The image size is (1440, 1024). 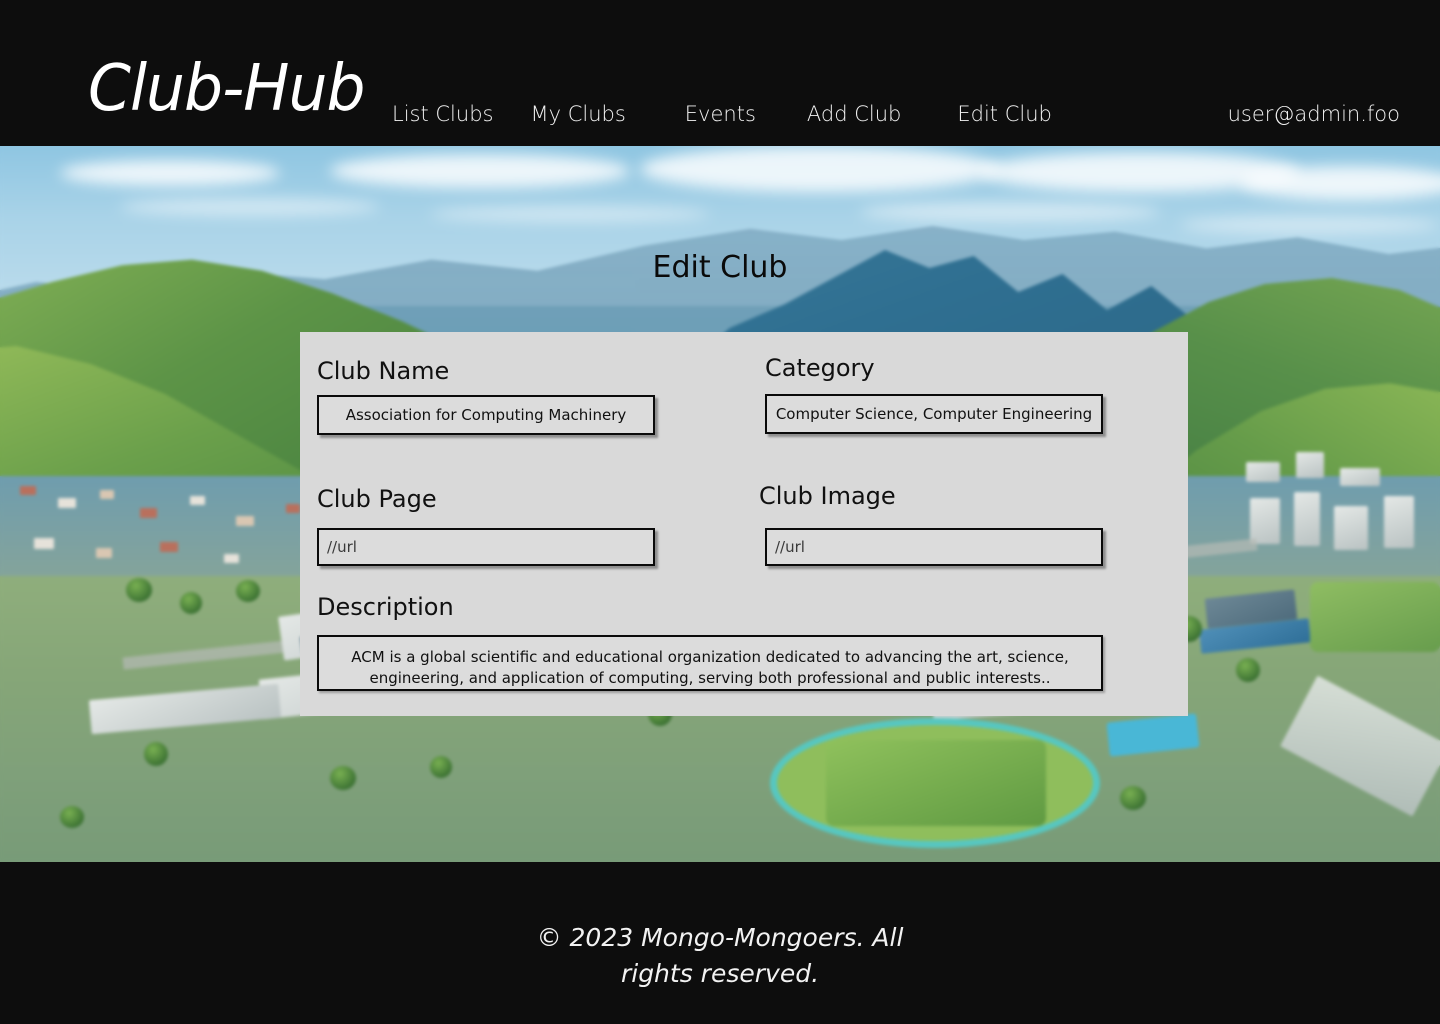 What do you see at coordinates (342, 547) in the screenshot?
I see `club-page-placeholder: //url` at bounding box center [342, 547].